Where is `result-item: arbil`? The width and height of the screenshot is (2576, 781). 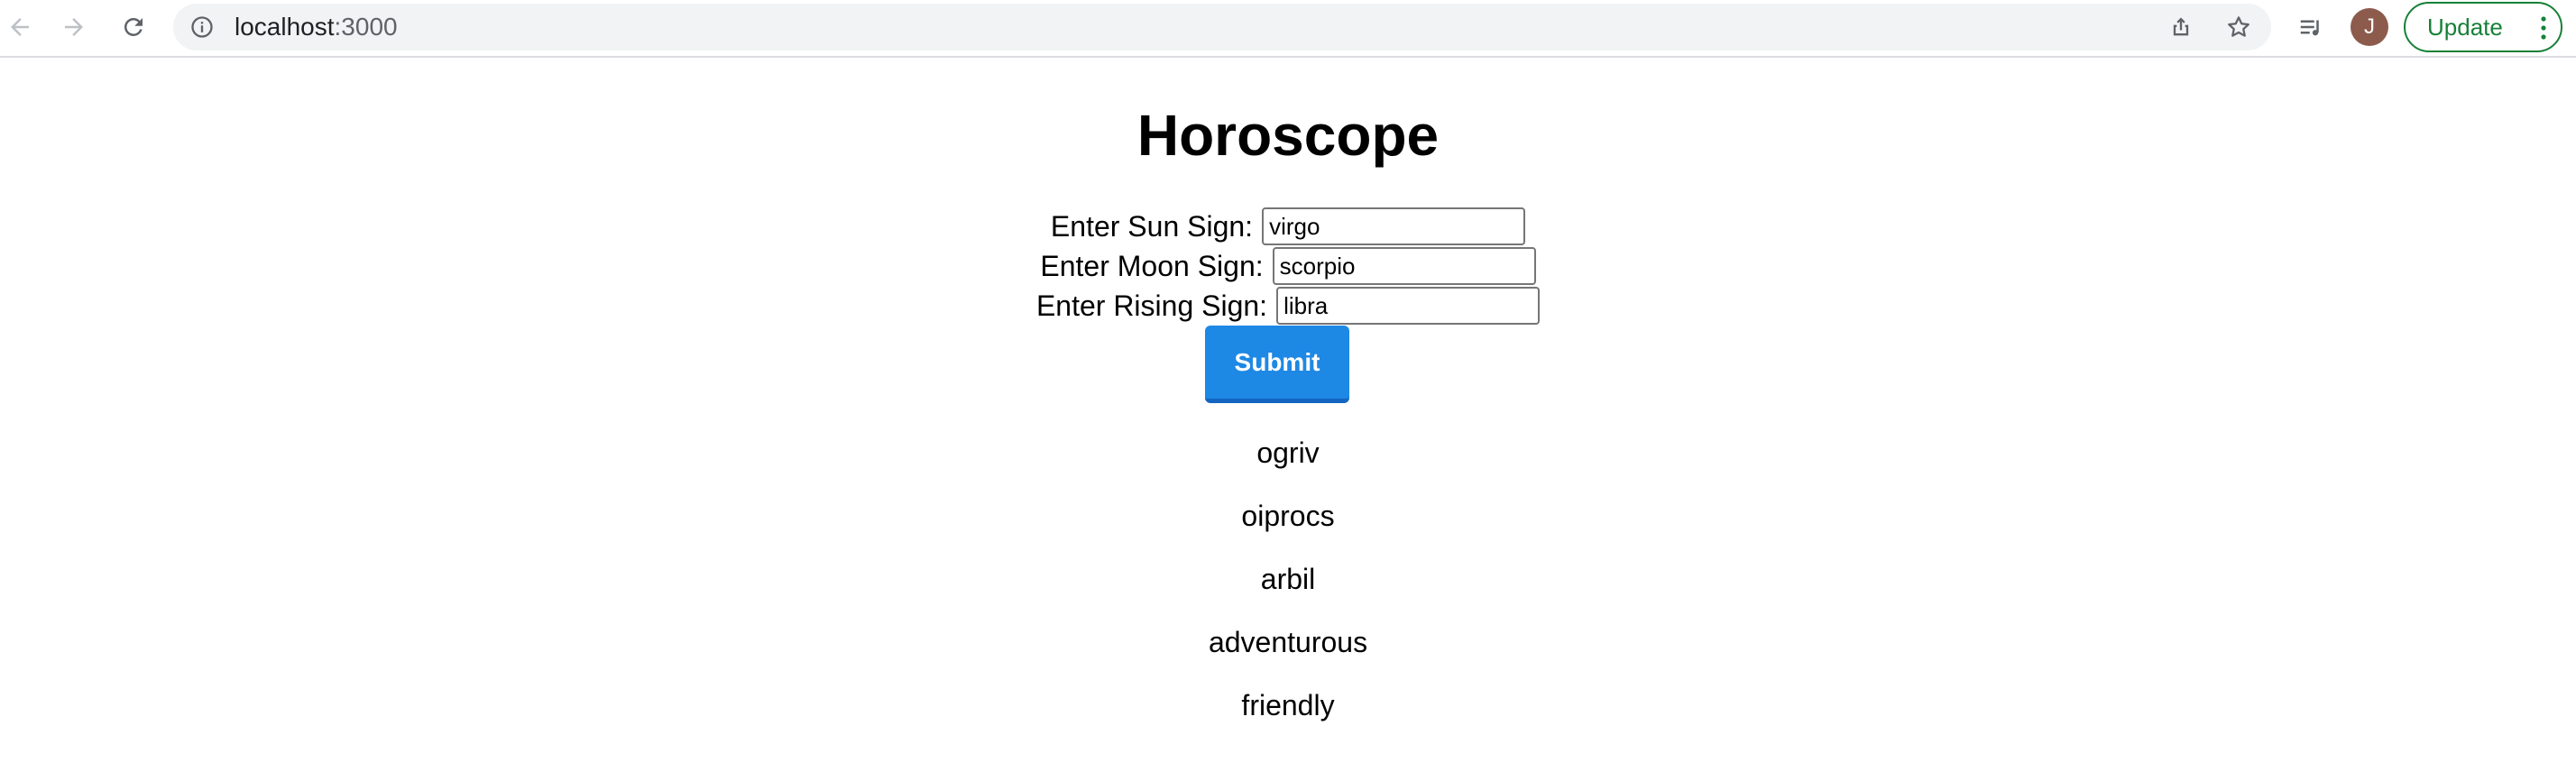
result-item: arbil is located at coordinates (1288, 579).